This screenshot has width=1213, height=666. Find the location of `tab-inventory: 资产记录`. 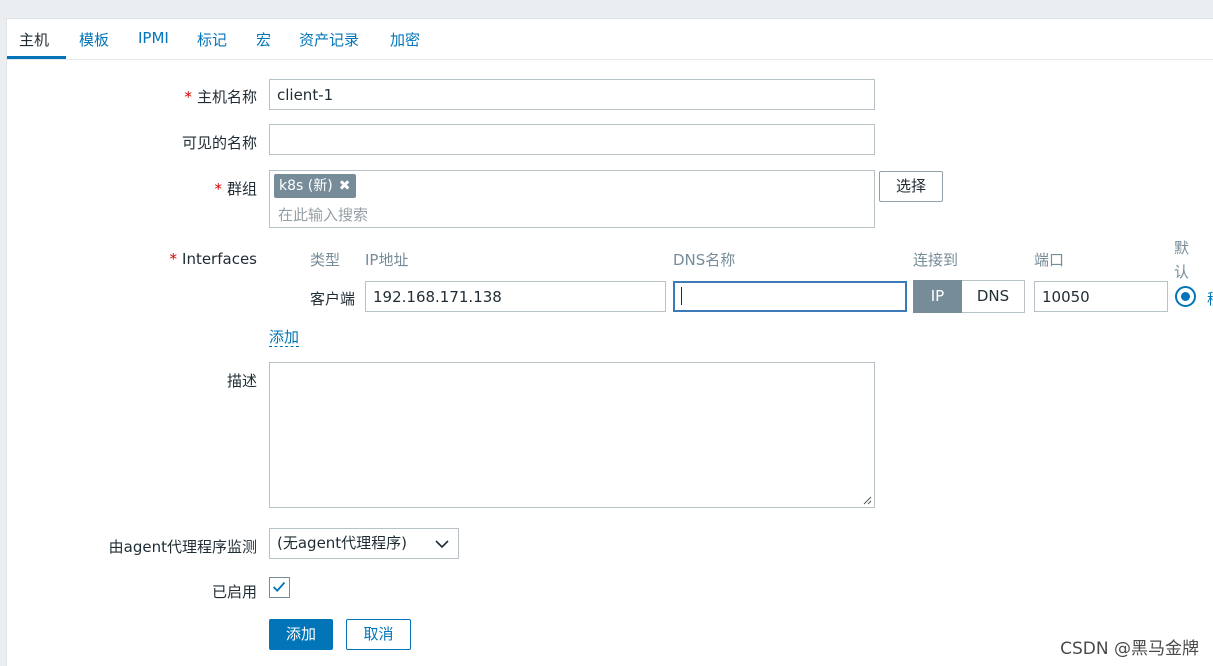

tab-inventory: 资产记录 is located at coordinates (329, 39).